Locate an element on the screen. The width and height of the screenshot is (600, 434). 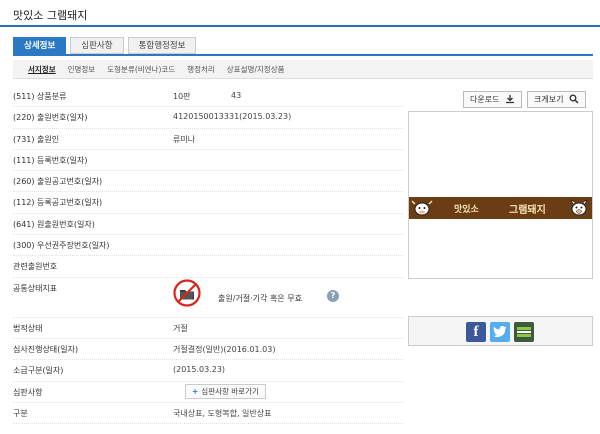
field-pub-no: (260) 출원공고번호(일자) is located at coordinates (208, 182).